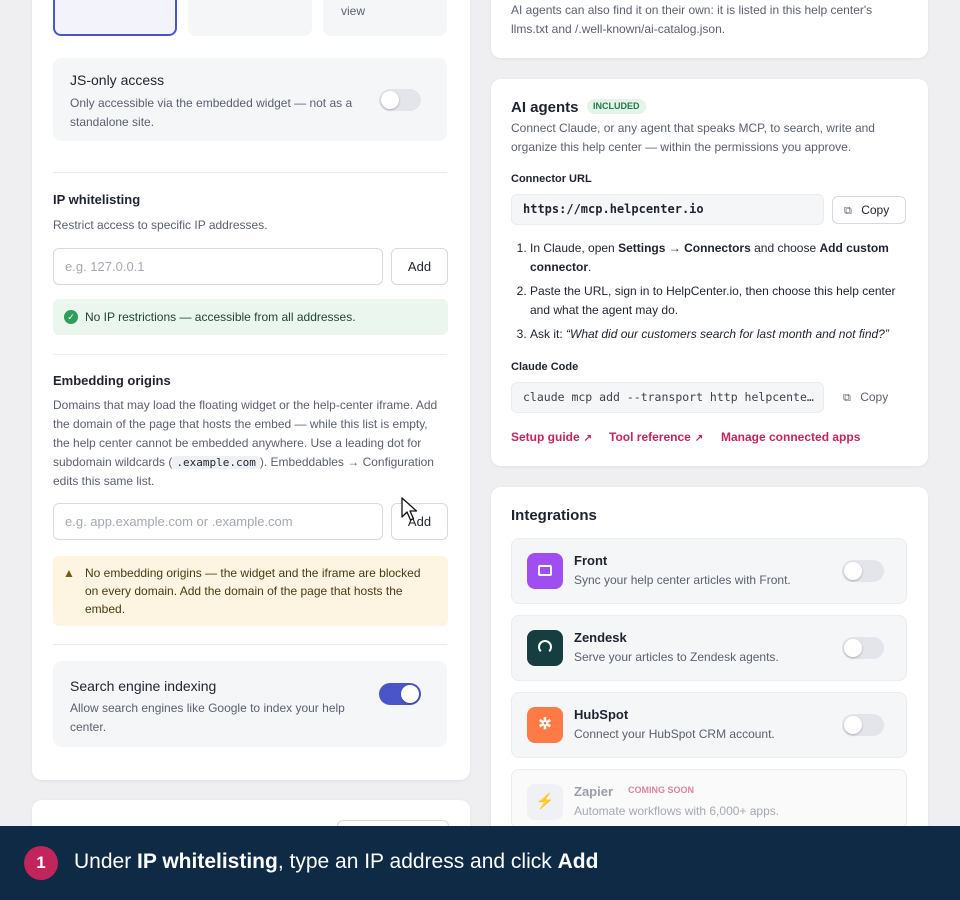 Image resolution: width=960 pixels, height=900 pixels. Describe the element at coordinates (863, 571) in the screenshot. I see `front-toggle` at that location.